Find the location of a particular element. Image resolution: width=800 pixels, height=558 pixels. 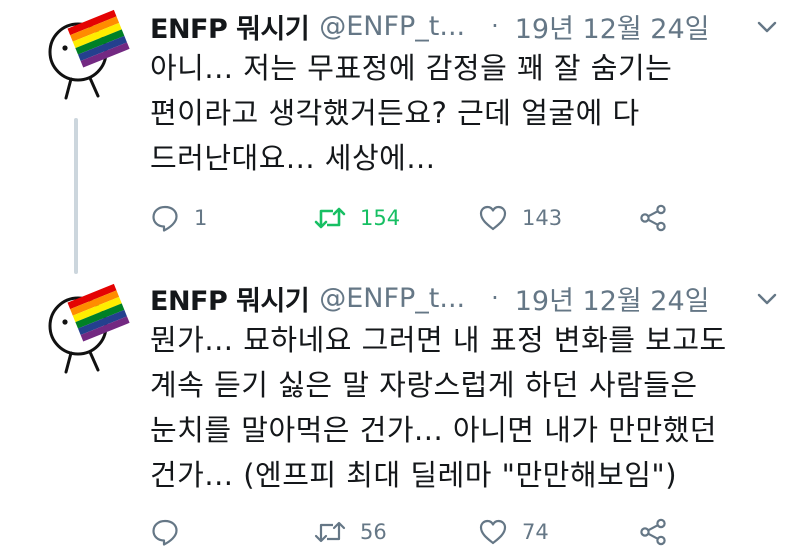

retweet-button: 56 is located at coordinates (350, 532).